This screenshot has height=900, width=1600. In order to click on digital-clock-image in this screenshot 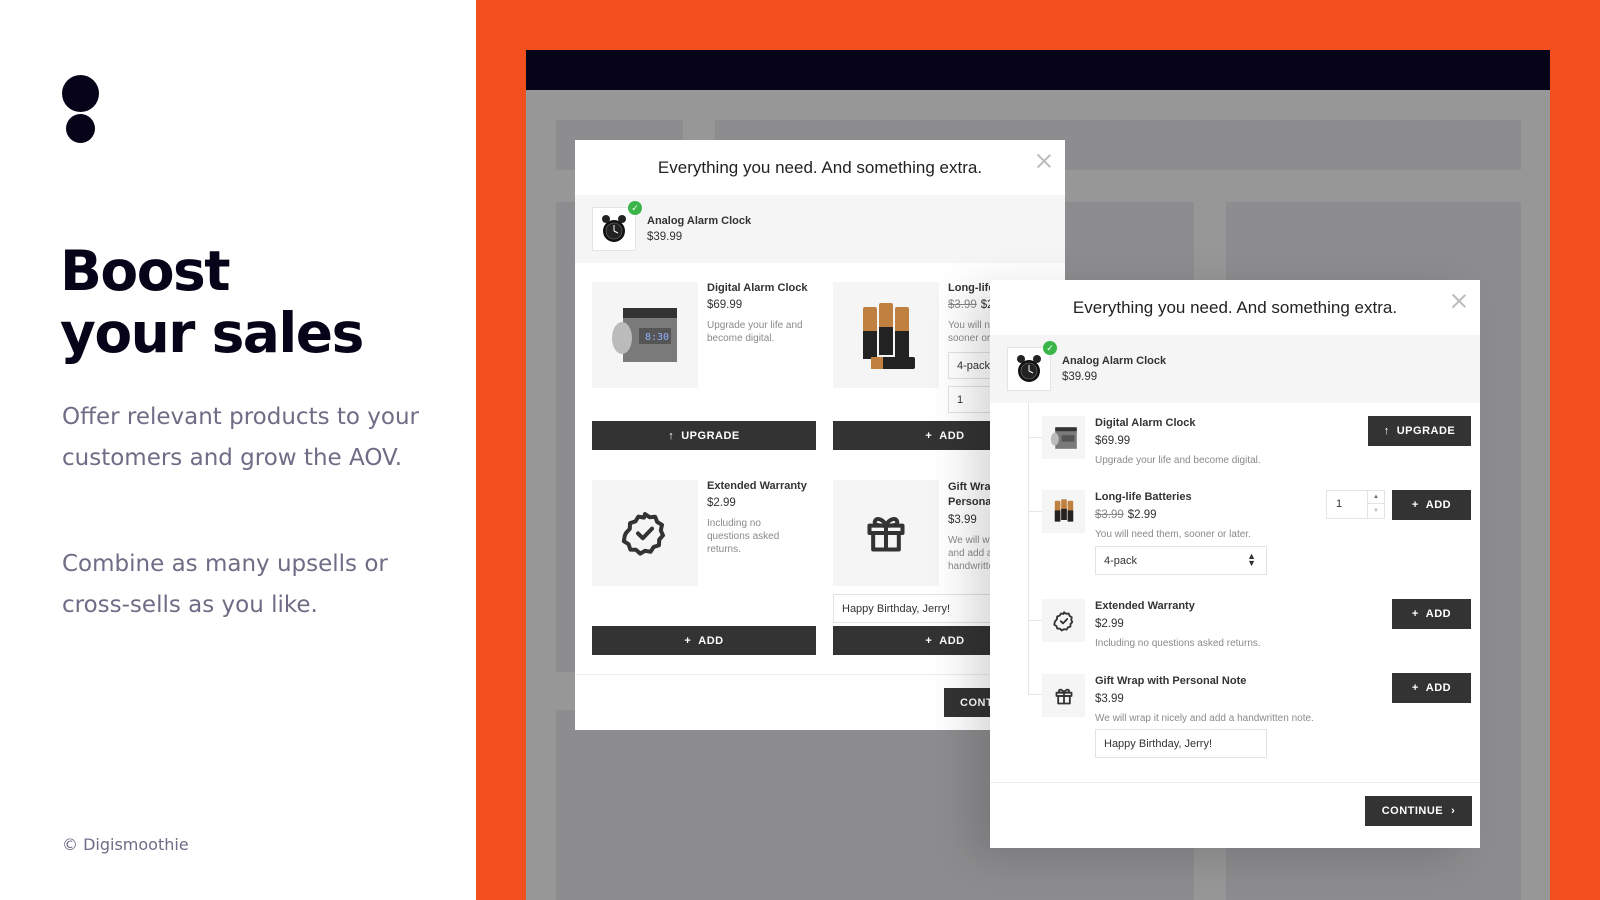, I will do `click(1063, 437)`.